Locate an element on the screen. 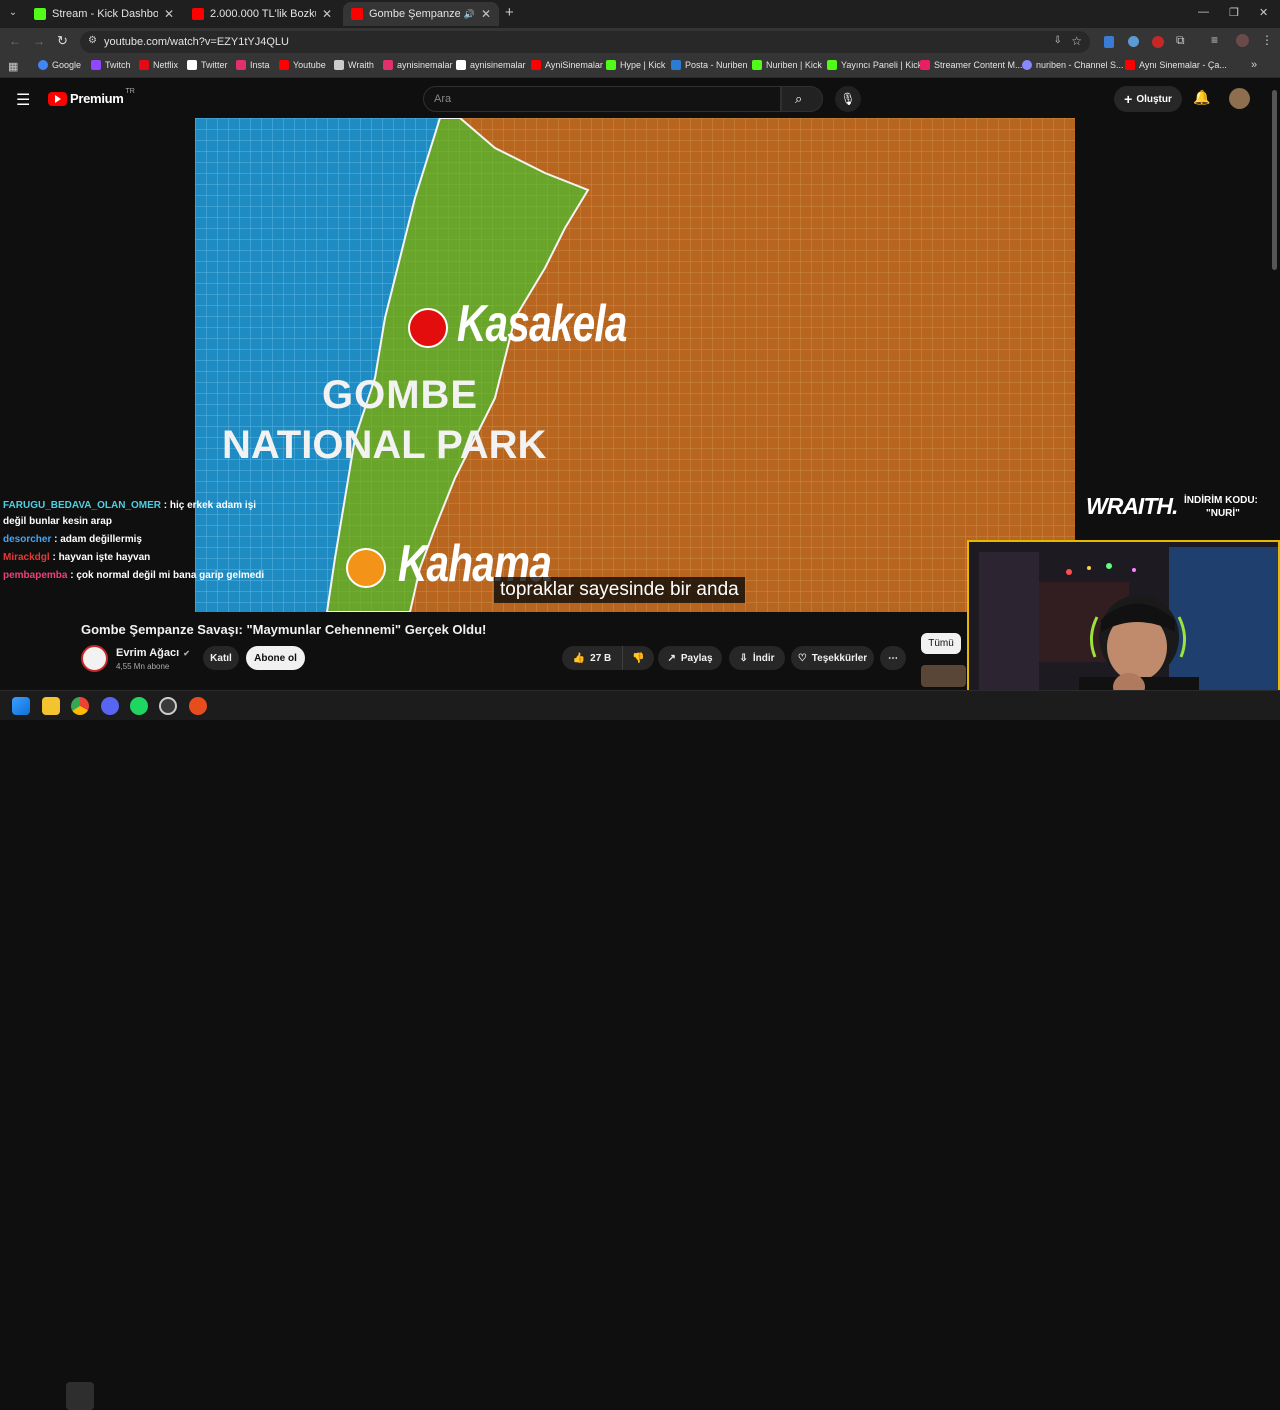  reload-icon: ↻ is located at coordinates (62, 41).